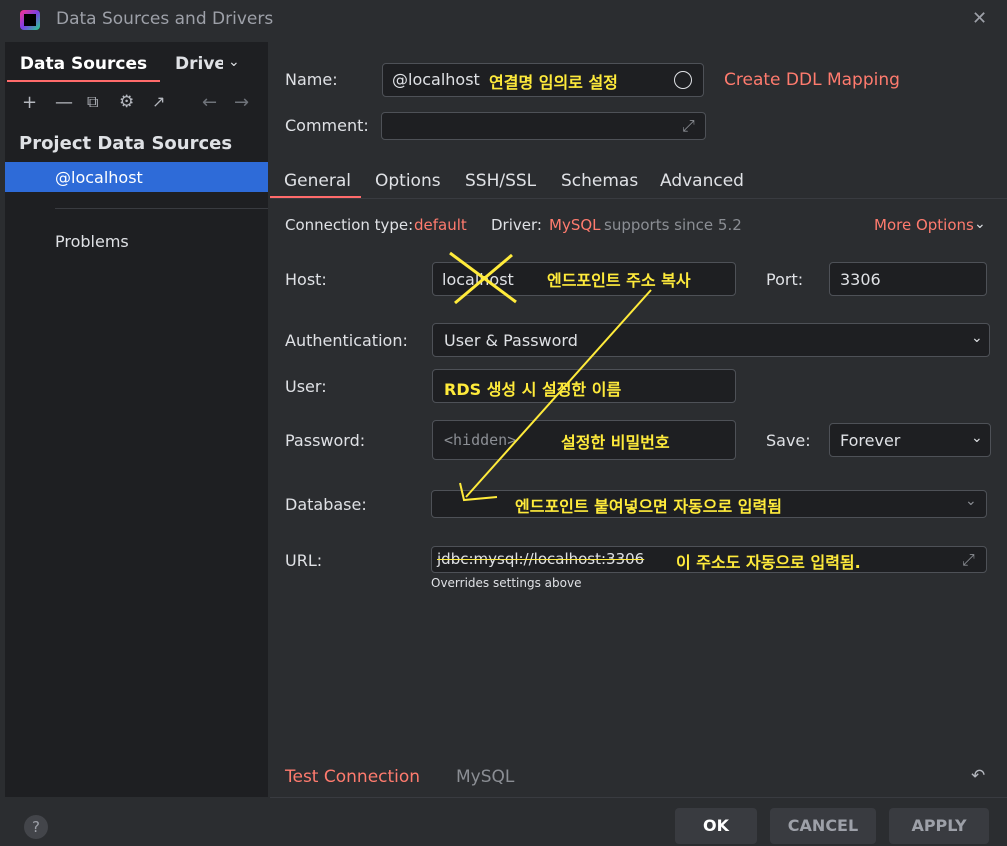 Image resolution: width=1007 pixels, height=846 pixels. What do you see at coordinates (478, 492) in the screenshot?
I see `annotation-arrowhead` at bounding box center [478, 492].